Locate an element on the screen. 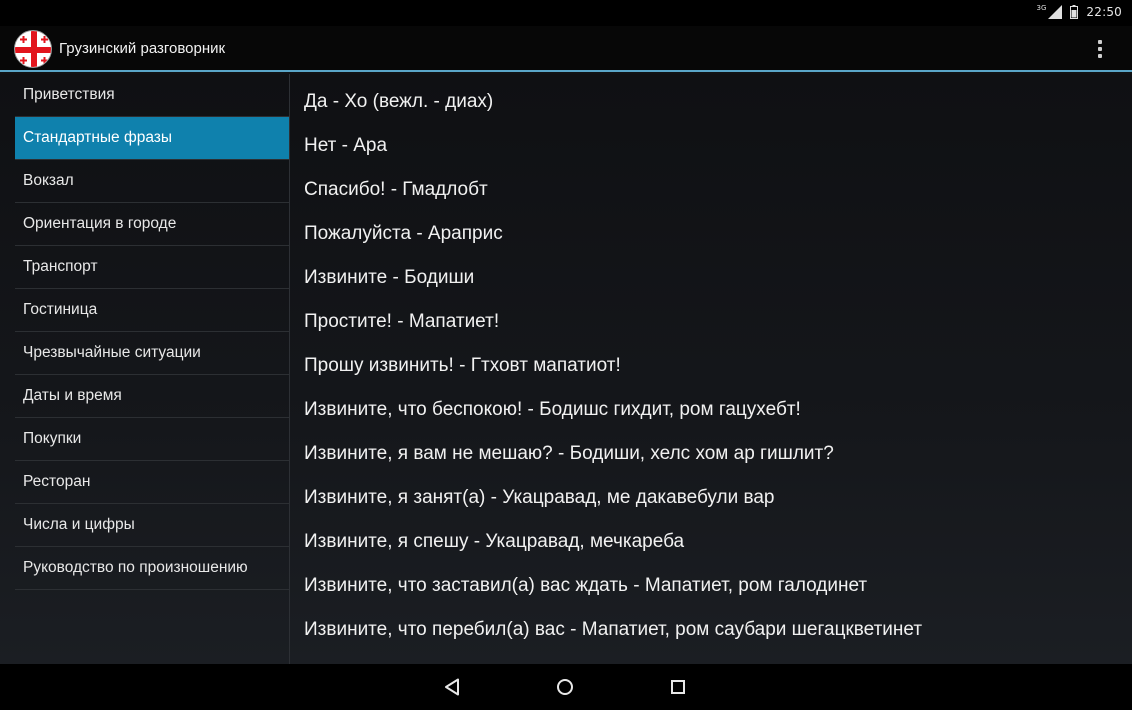 The height and width of the screenshot is (710, 1132). overflow-menu-icon is located at coordinates (1100, 49).